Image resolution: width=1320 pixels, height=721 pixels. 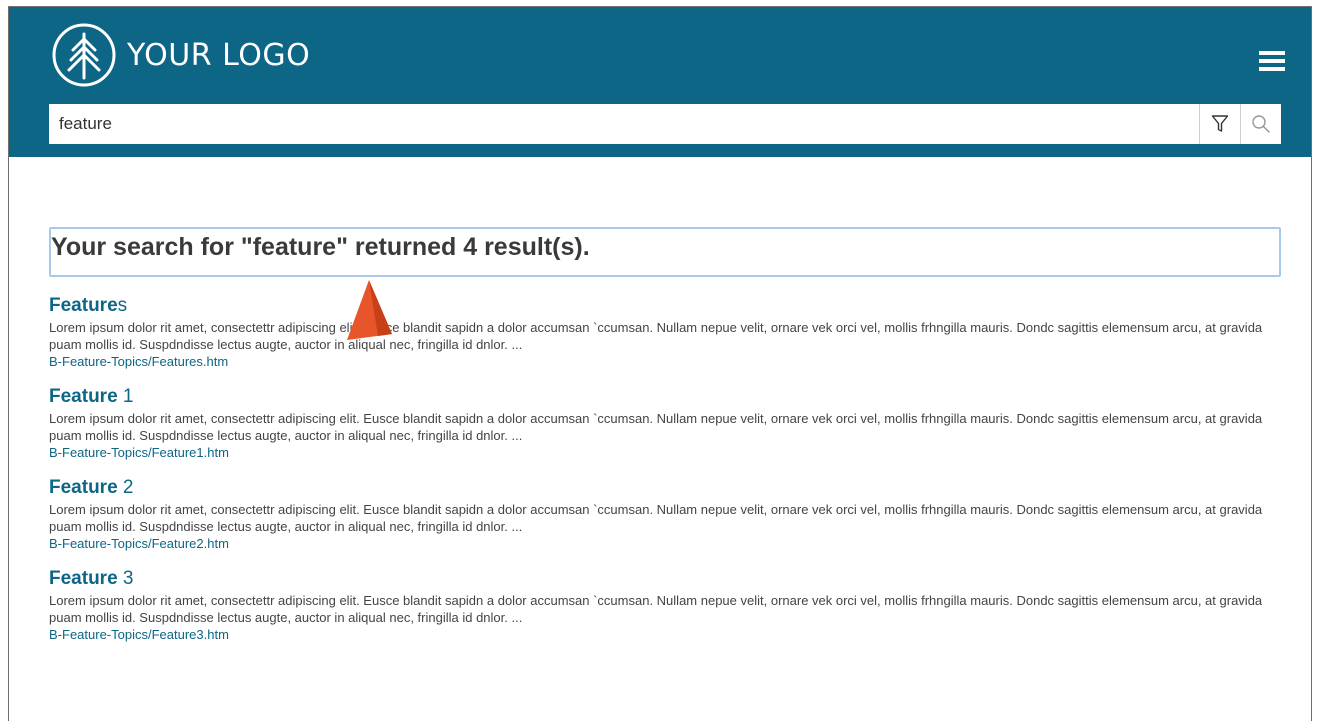 I want to click on filter-button, so click(x=1219, y=124).